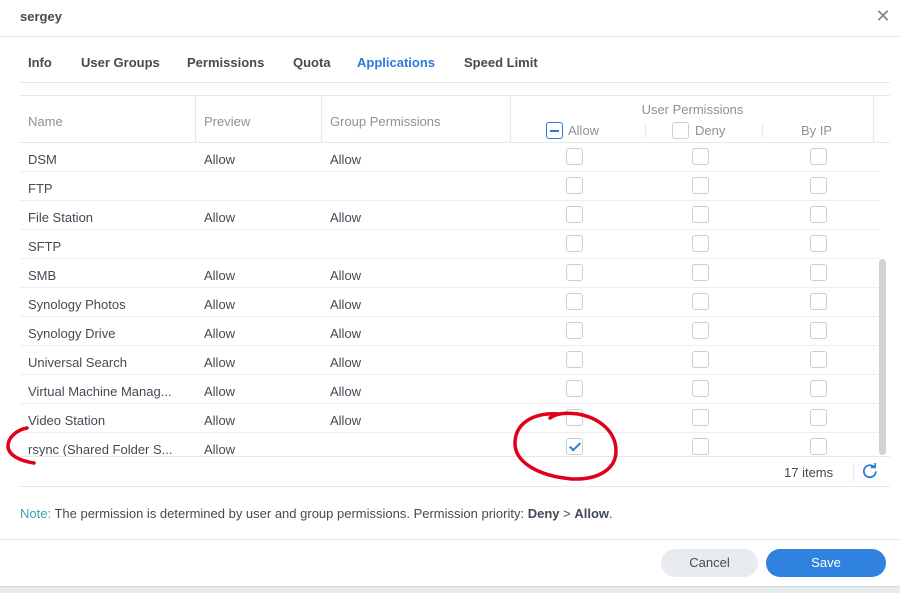 Image resolution: width=900 pixels, height=593 pixels. I want to click on save-button: Save, so click(826, 563).